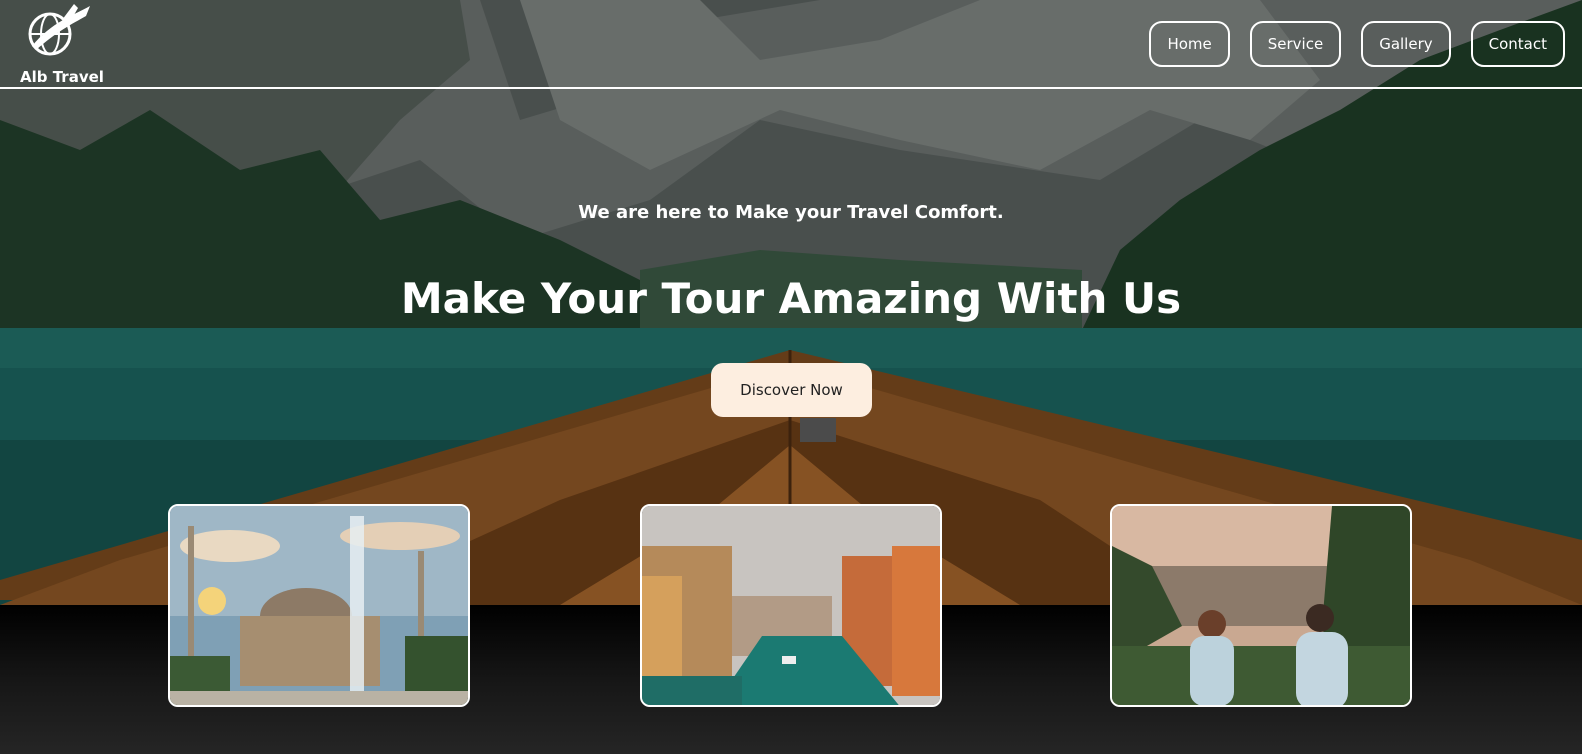 Image resolution: width=1582 pixels, height=754 pixels. I want to click on couple-overlooking-city-photo, so click(1261, 605).